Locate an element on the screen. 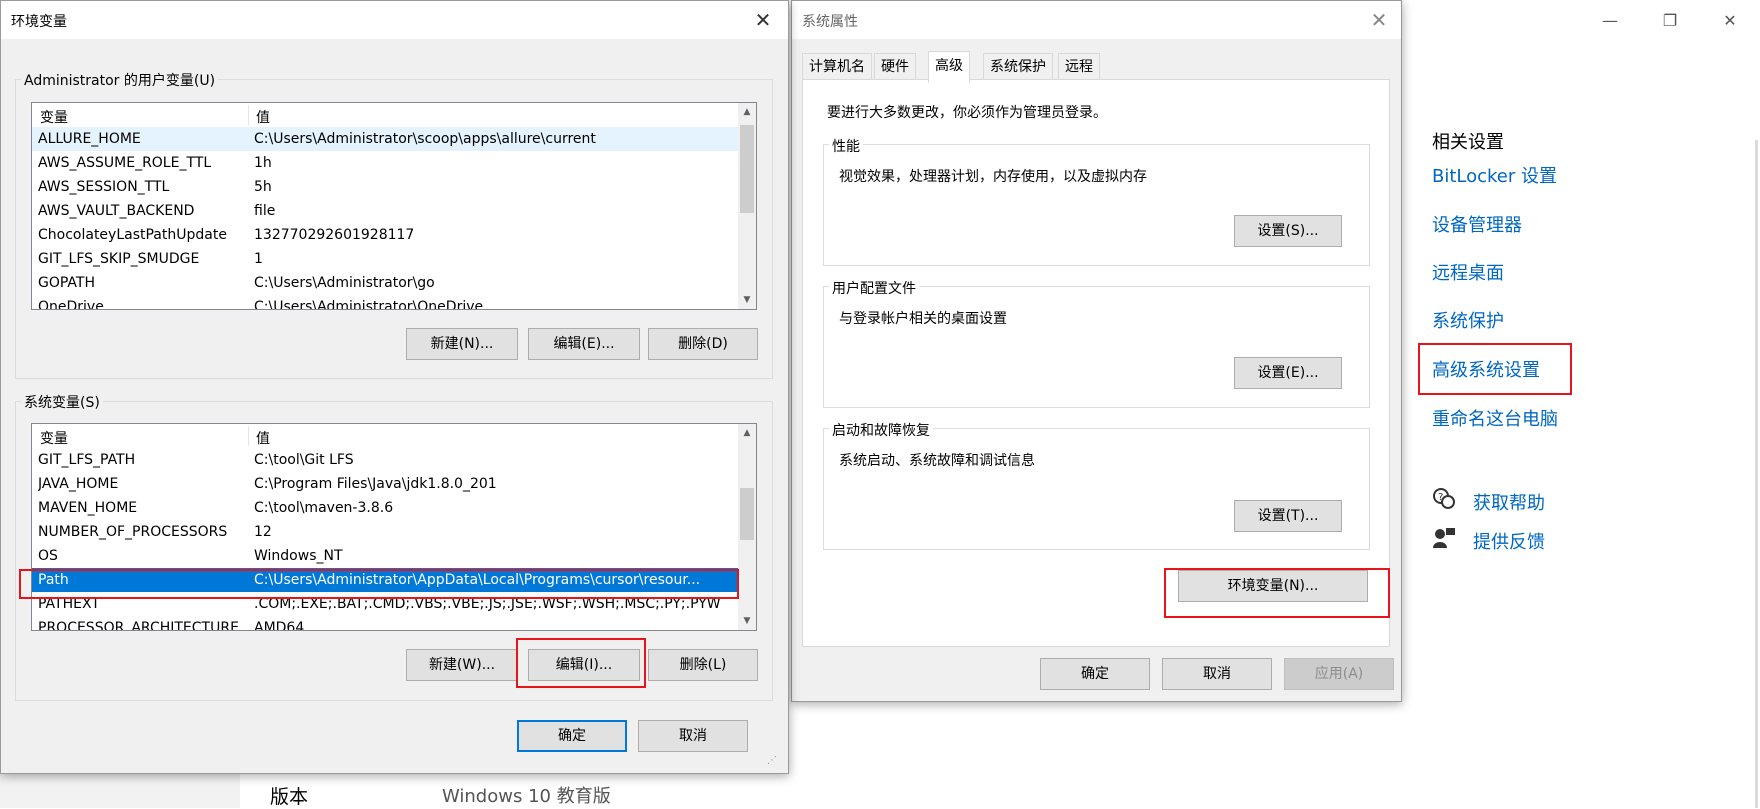 The image size is (1760, 809). tab-system-protection: 系统保护 is located at coordinates (1018, 67).